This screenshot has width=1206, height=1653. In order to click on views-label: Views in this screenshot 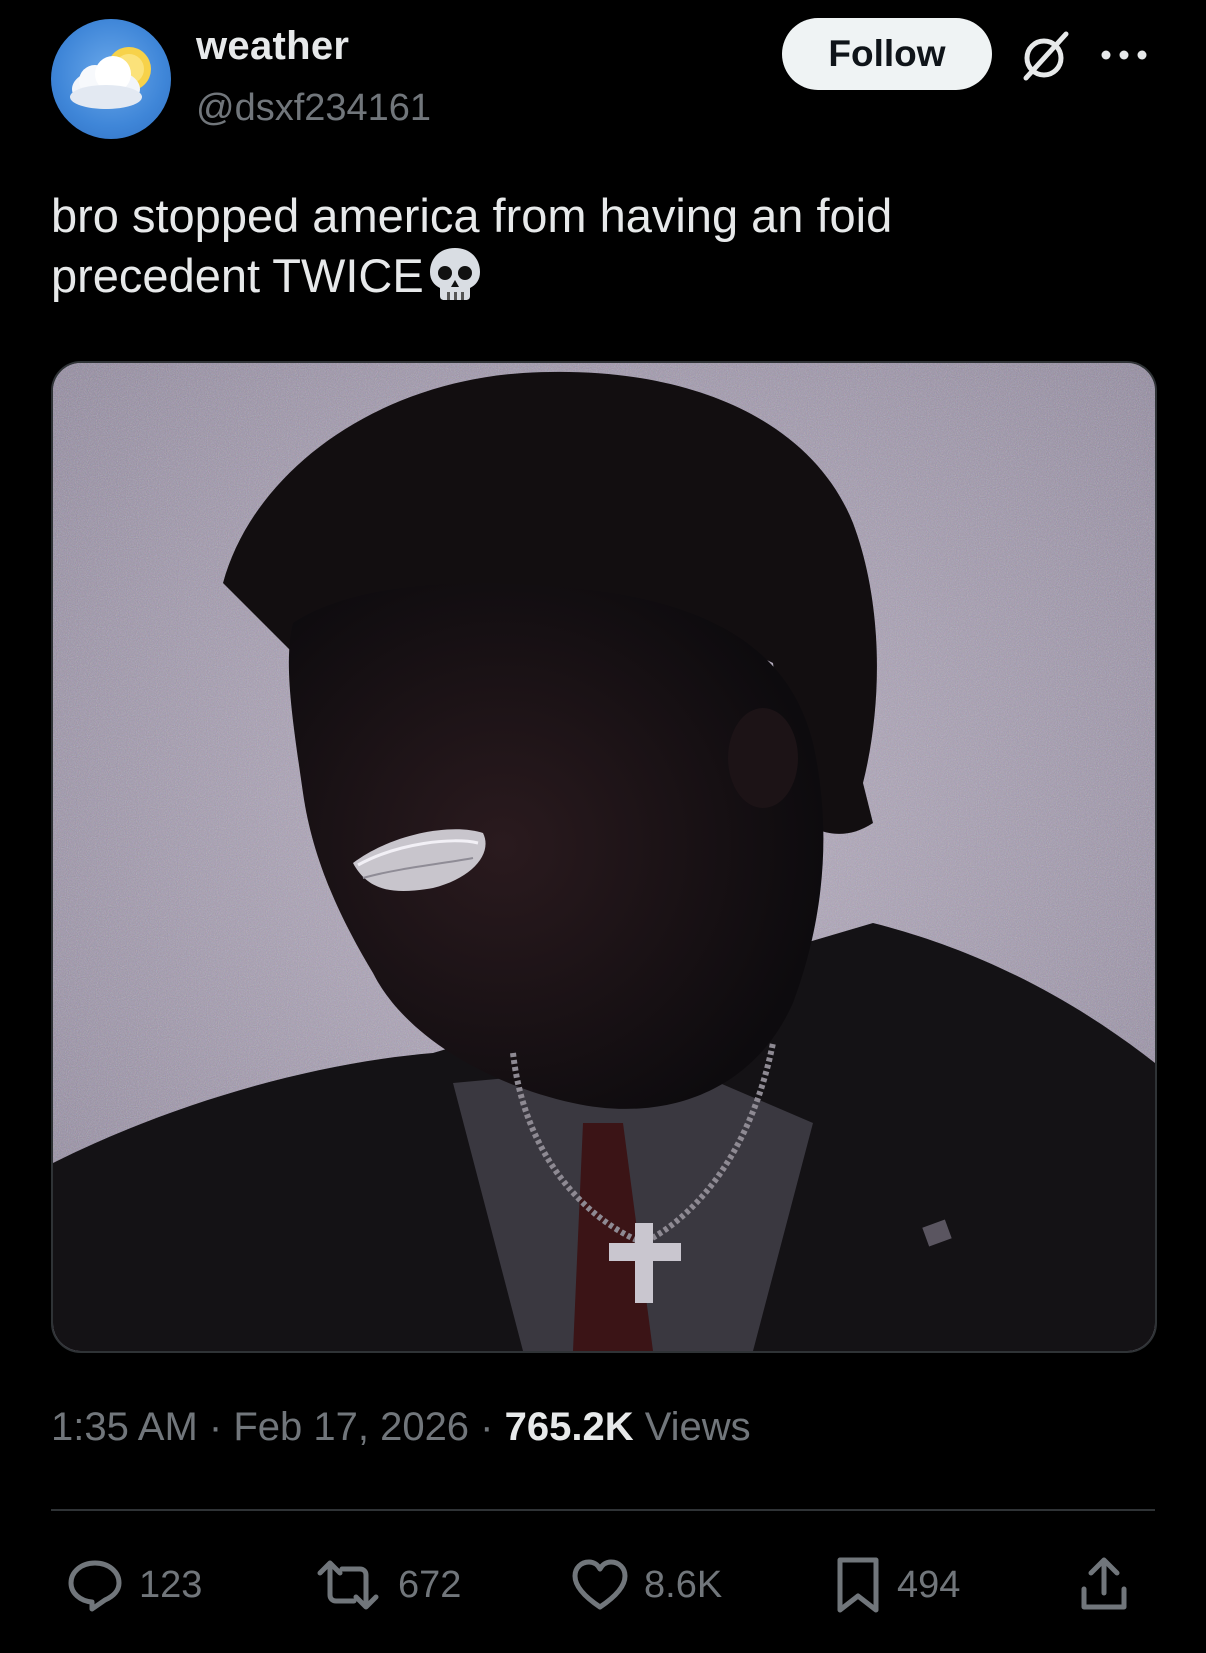, I will do `click(692, 1427)`.